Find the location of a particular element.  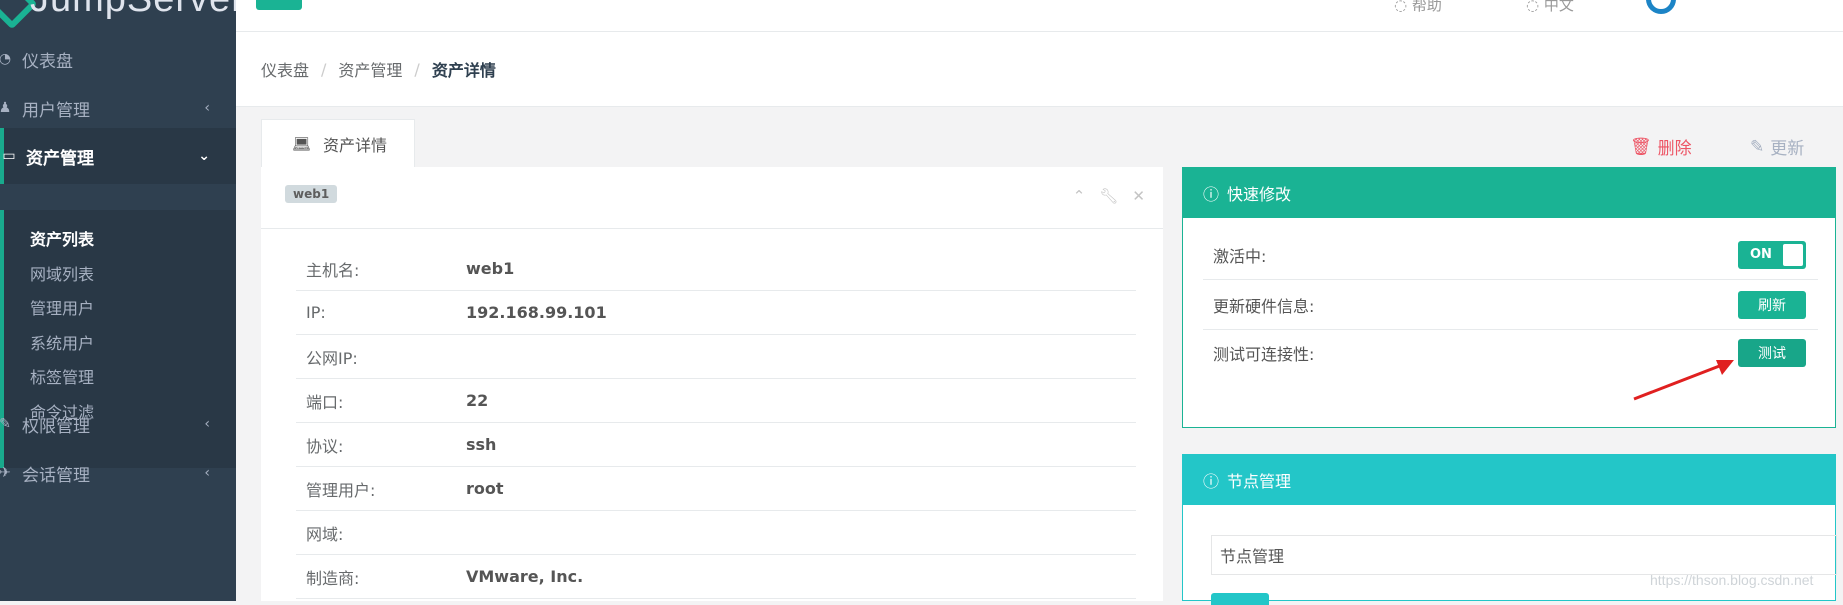

node-submit-button is located at coordinates (1240, 599).